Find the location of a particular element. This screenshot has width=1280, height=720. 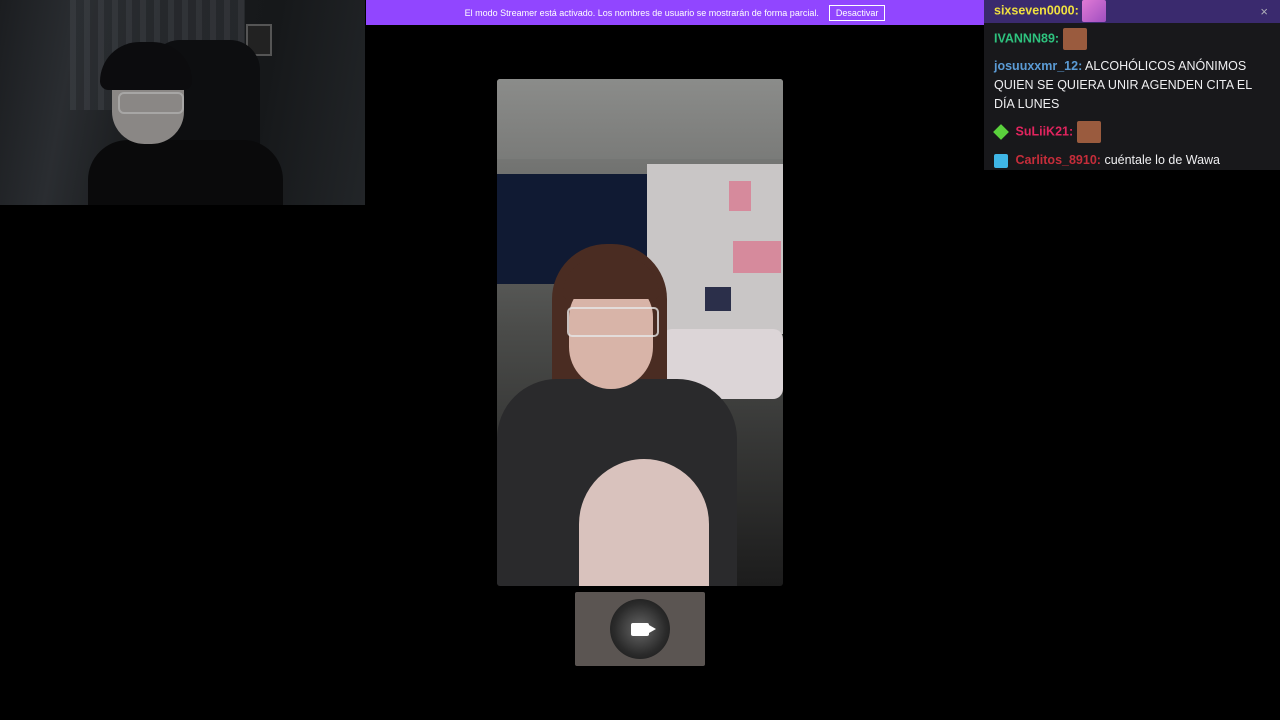

self-preview-tile is located at coordinates (640, 629).